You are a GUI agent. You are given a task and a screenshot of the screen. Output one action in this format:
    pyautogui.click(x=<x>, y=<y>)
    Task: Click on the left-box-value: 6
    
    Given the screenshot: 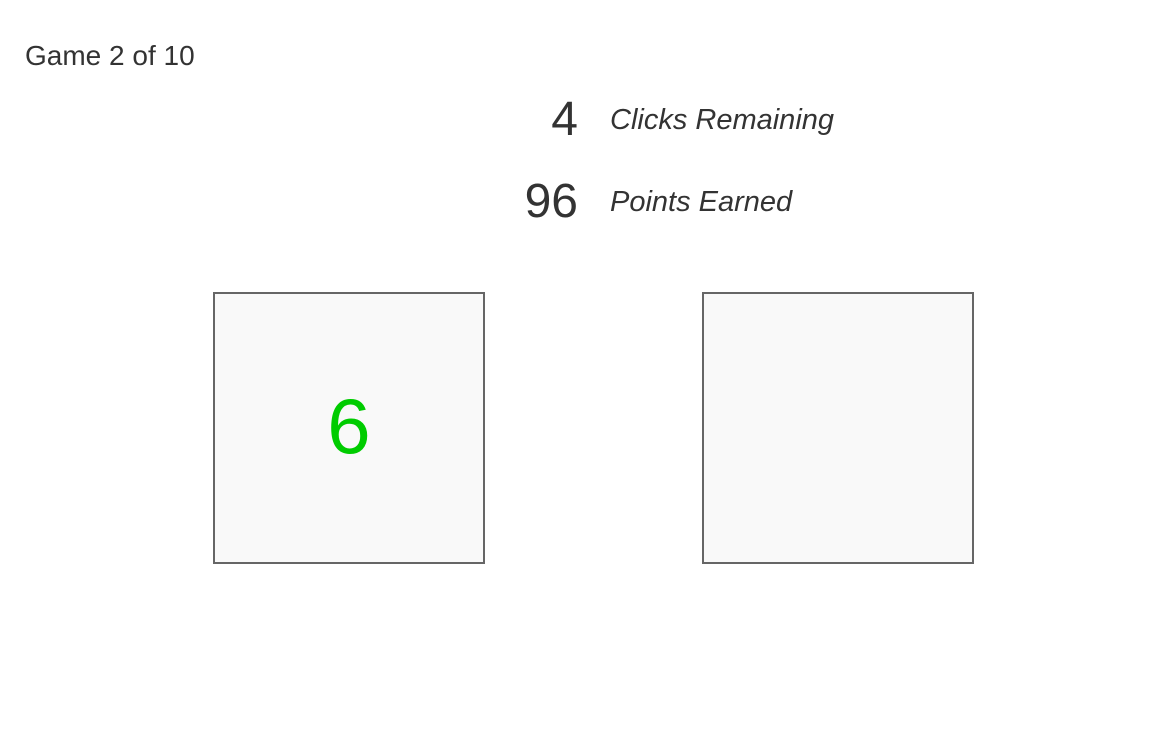 What is the action you would take?
    pyautogui.click(x=349, y=426)
    